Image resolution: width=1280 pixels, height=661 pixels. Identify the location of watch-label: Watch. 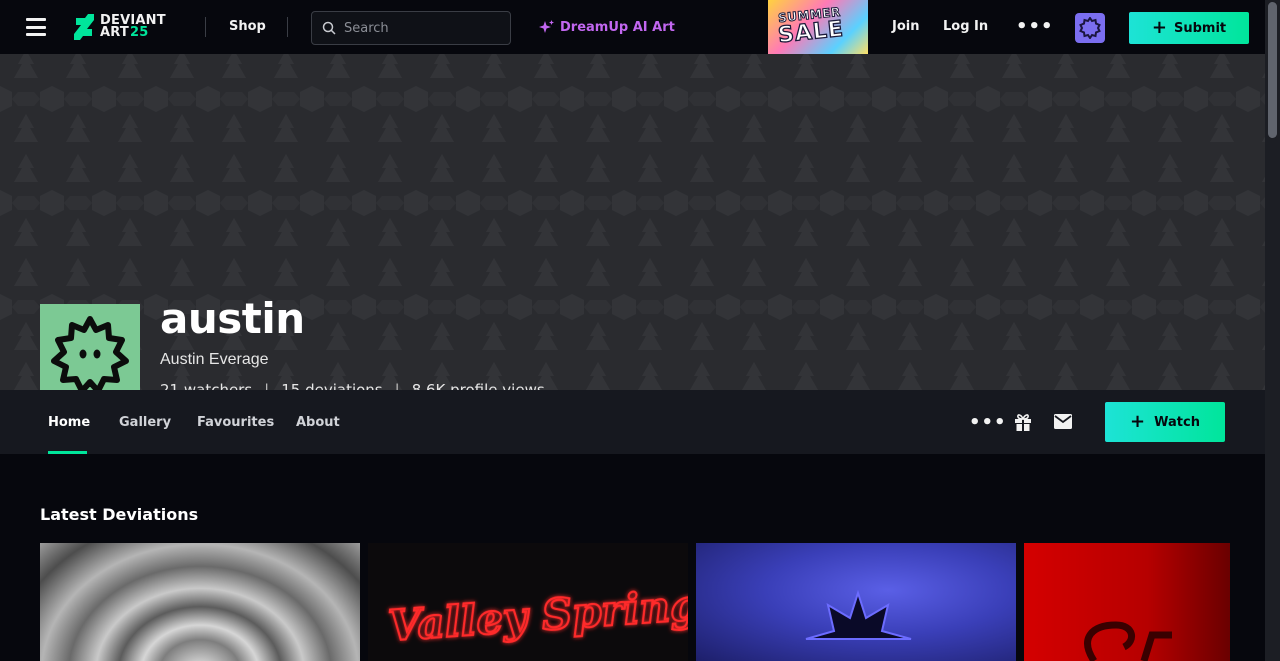
(1177, 422).